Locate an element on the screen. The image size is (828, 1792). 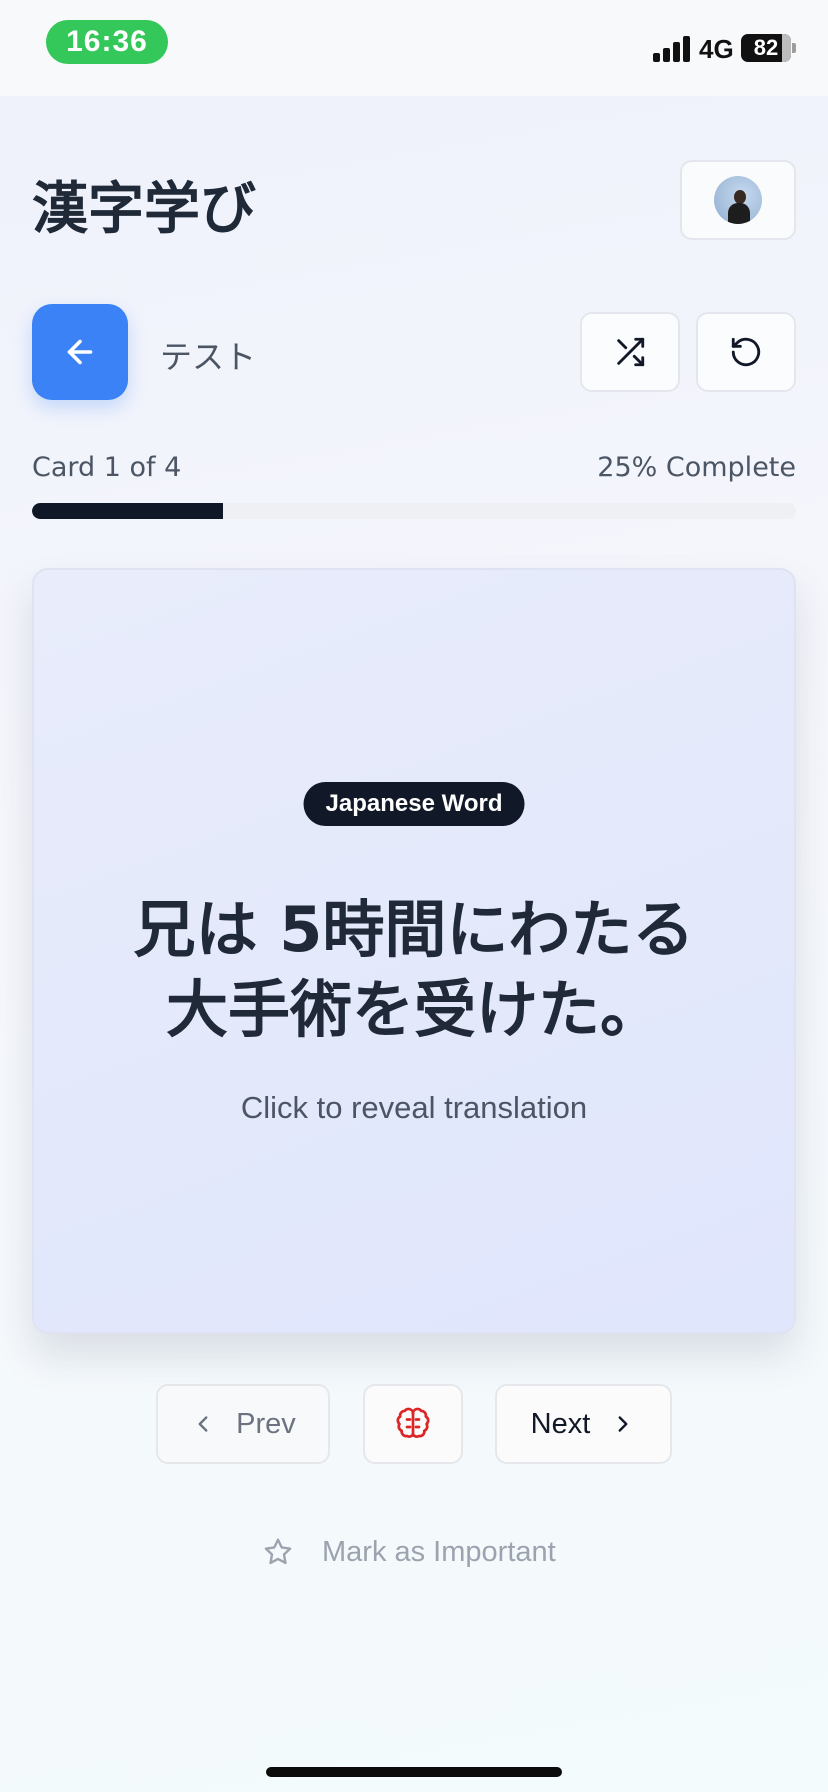
network-type: 4G is located at coordinates (716, 49).